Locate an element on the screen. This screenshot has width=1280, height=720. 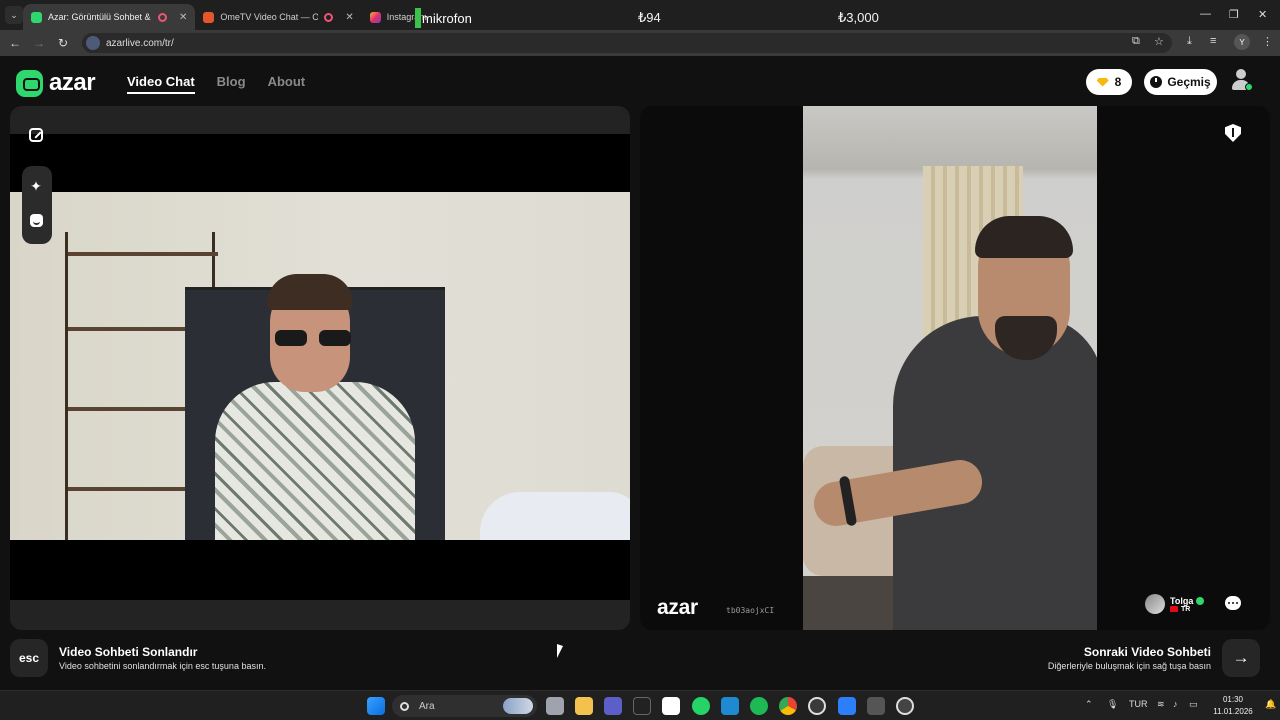
chrome-icon is located at coordinates (788, 706).